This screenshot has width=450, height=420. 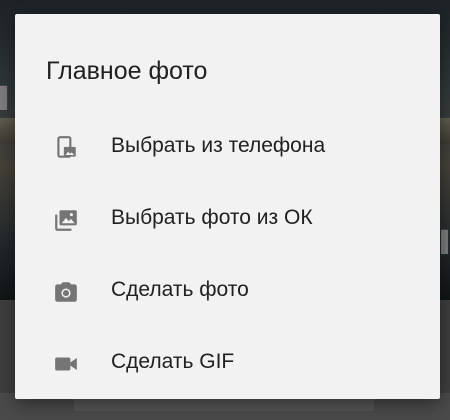 I want to click on camera-icon, so click(x=66, y=292).